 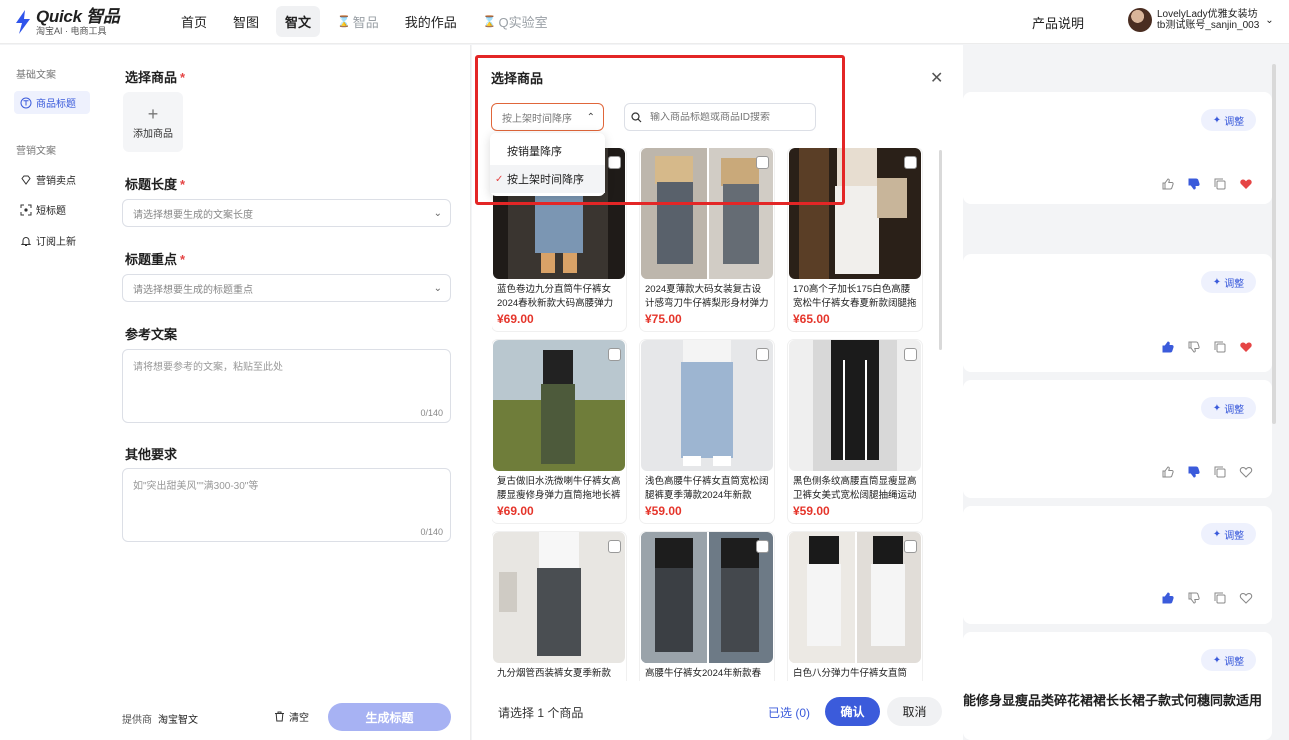 What do you see at coordinates (559, 431) in the screenshot?
I see `product-card: 复古做旧水洗微喇牛仔裤女高腰显瘦修身弹力直筒拖地长裤 ¥69.00` at bounding box center [559, 431].